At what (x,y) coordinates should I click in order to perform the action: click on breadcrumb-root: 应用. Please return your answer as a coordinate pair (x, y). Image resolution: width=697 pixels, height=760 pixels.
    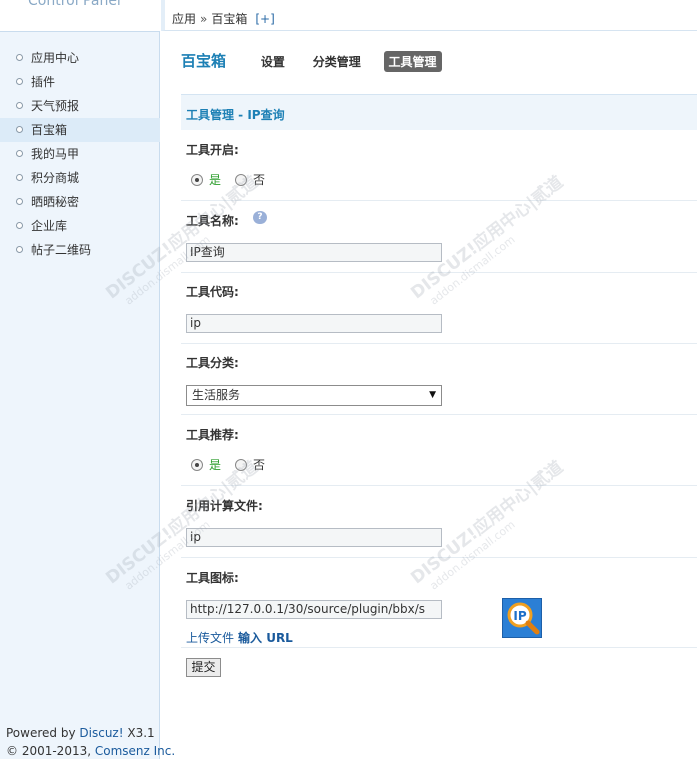
    Looking at the image, I should click on (184, 19).